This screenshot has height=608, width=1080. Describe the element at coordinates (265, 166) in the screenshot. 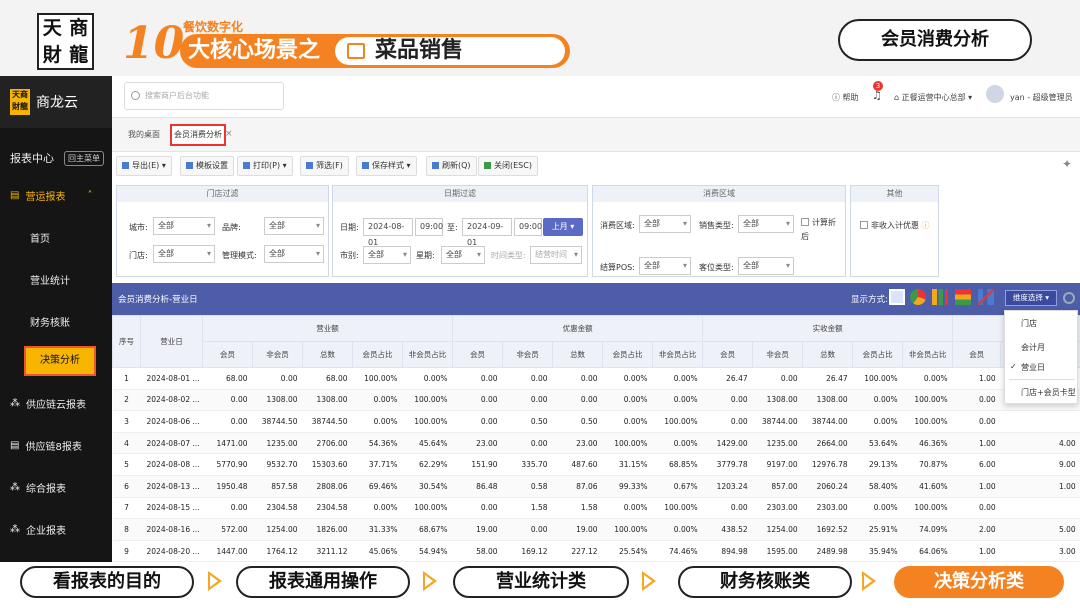

I see `print-button: 打印(P) ▾` at that location.